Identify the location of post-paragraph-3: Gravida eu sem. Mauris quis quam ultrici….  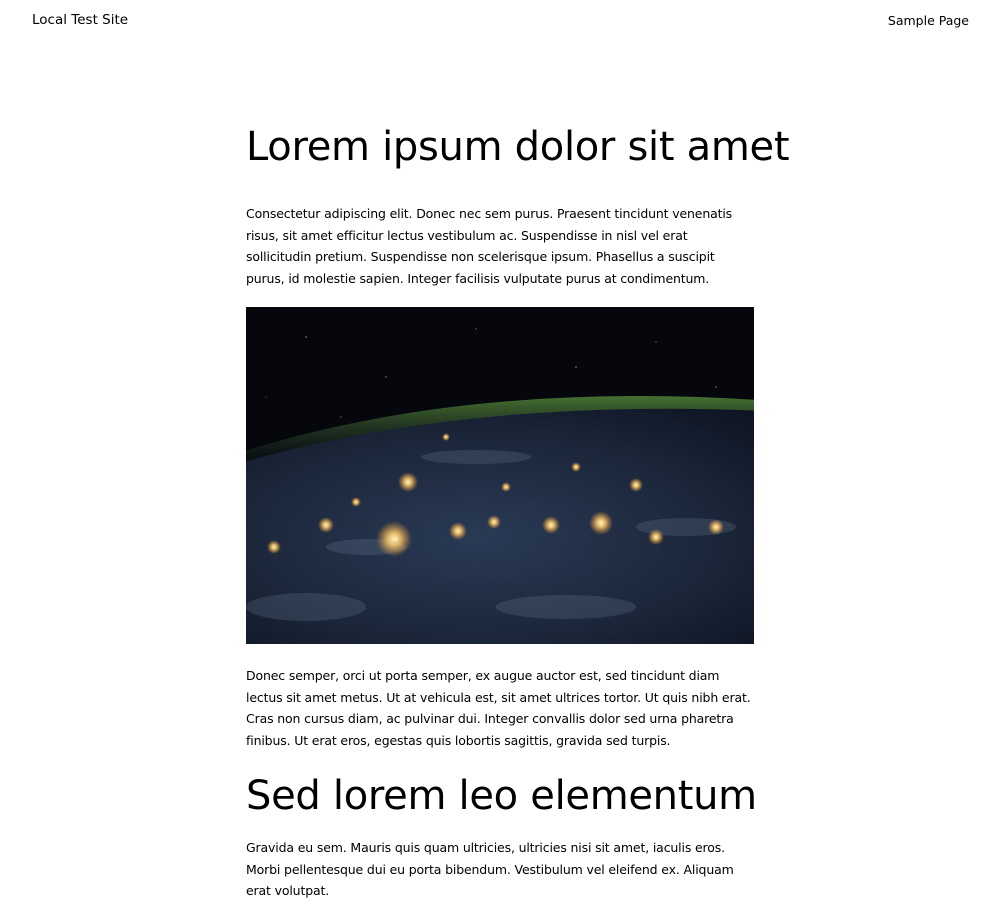
(490, 869).